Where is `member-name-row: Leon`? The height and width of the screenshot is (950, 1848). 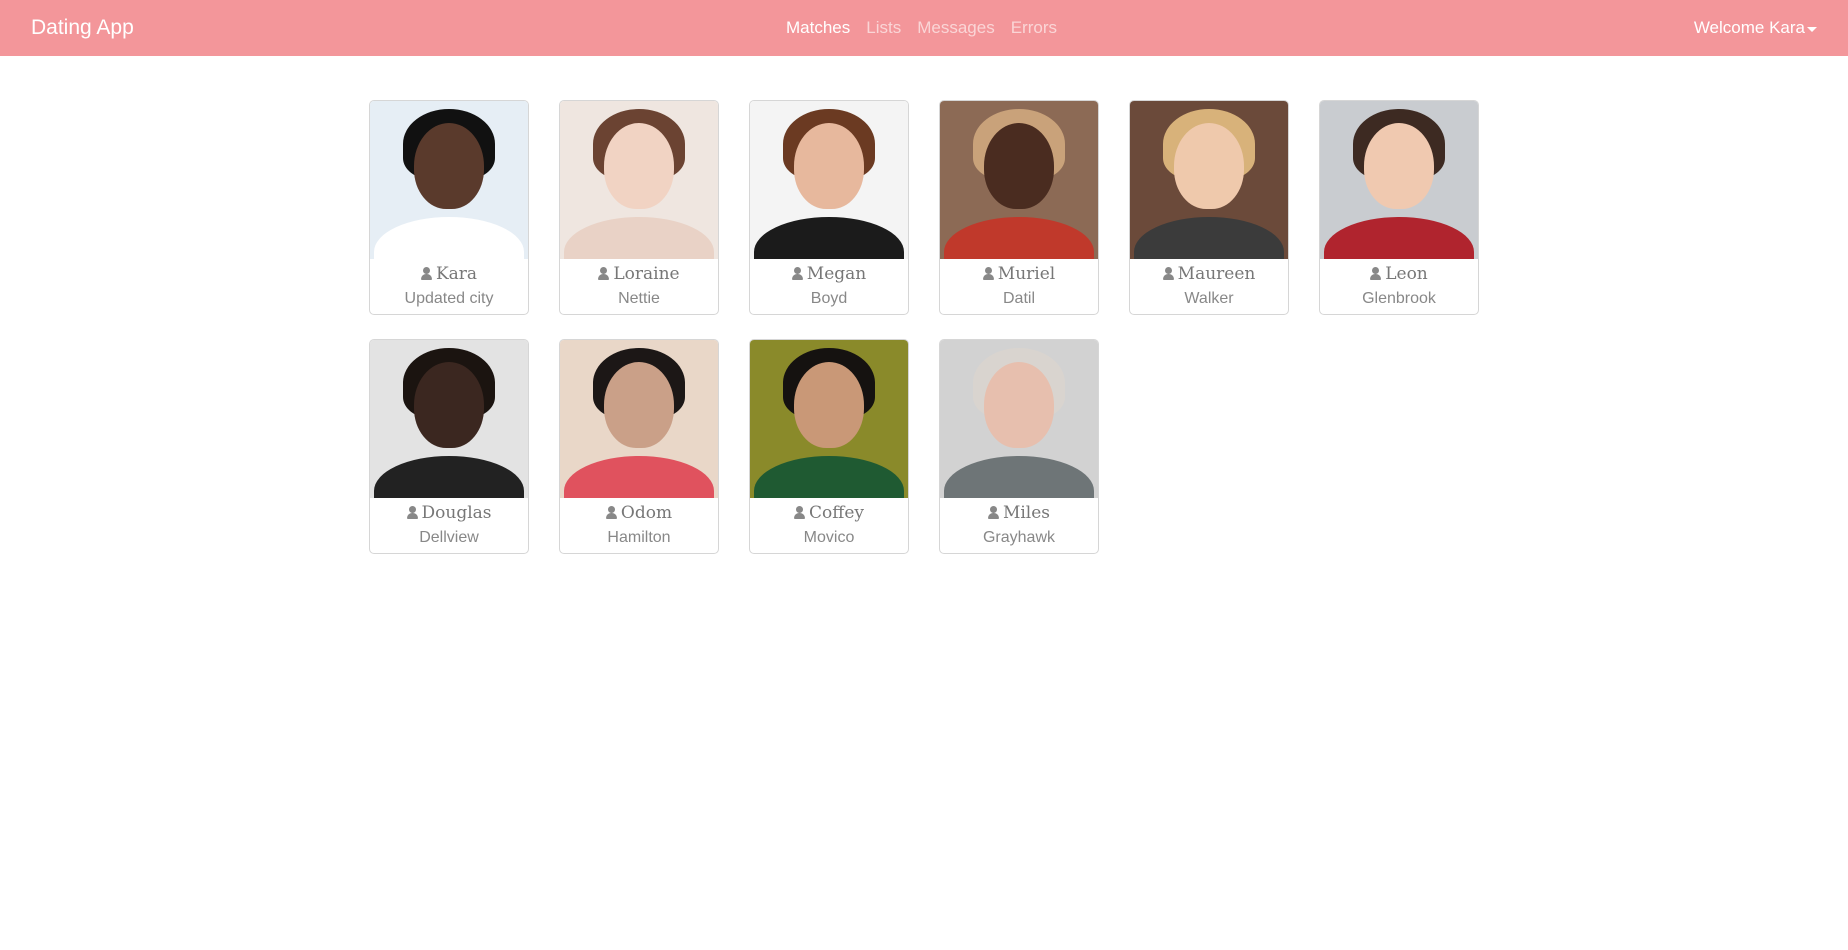
member-name-row: Leon is located at coordinates (1399, 274).